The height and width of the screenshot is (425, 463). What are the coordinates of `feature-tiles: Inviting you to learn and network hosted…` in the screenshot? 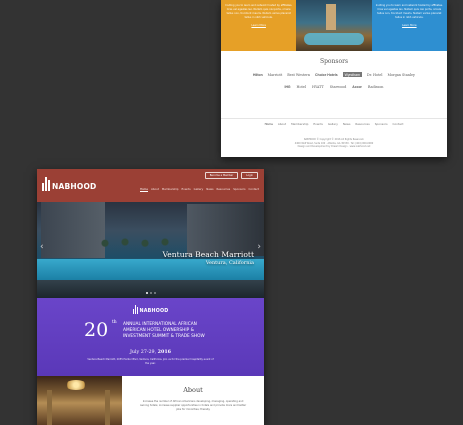 It's located at (334, 25).